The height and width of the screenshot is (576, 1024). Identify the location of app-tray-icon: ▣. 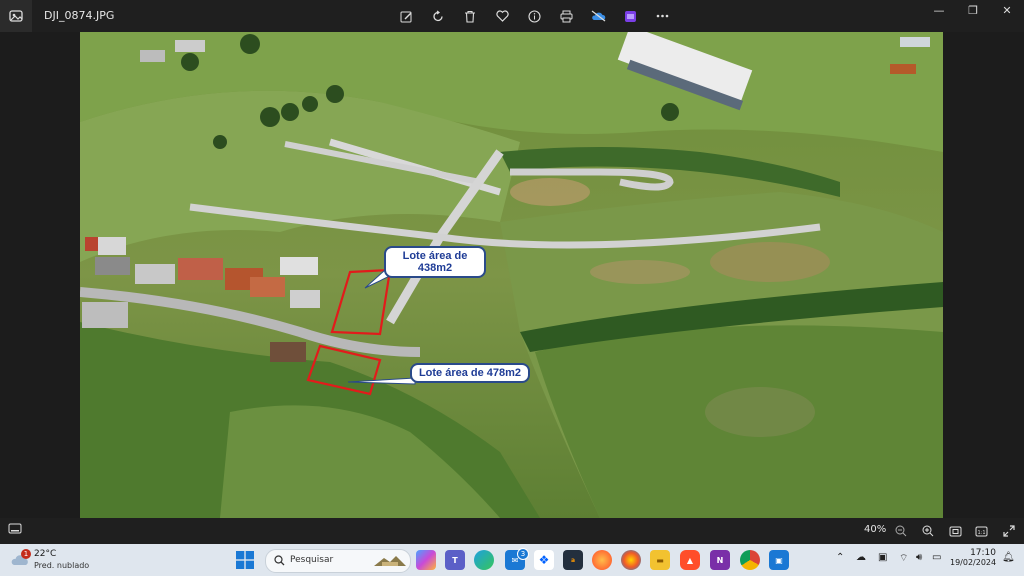
(882, 557).